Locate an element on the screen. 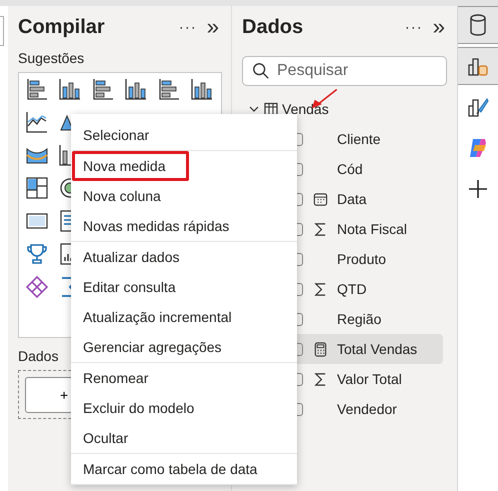 The image size is (498, 491). table-icon is located at coordinates (271, 109).